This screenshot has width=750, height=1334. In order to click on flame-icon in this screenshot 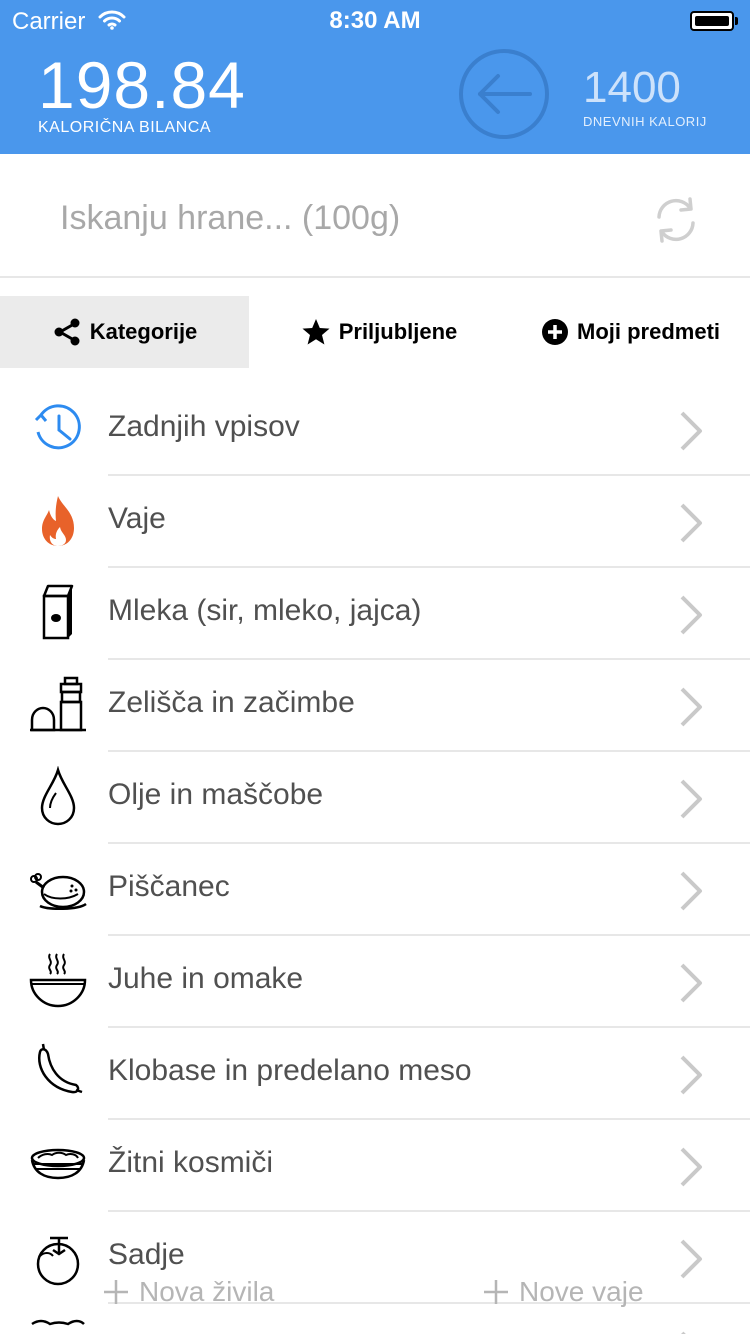, I will do `click(58, 521)`.